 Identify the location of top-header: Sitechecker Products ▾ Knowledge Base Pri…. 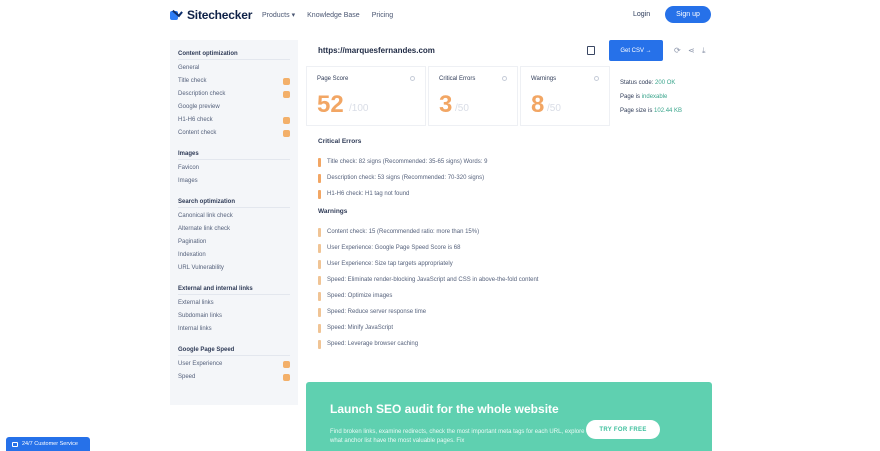
(440, 16).